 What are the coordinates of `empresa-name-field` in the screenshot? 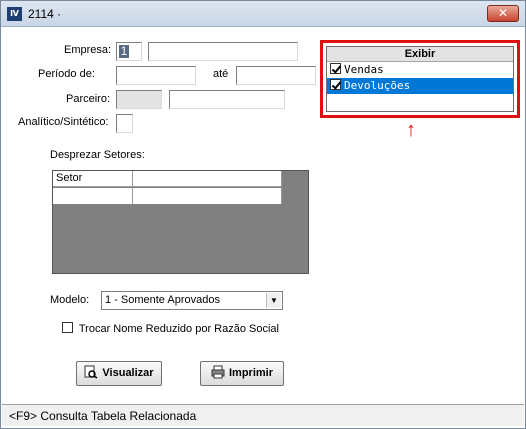 It's located at (223, 51).